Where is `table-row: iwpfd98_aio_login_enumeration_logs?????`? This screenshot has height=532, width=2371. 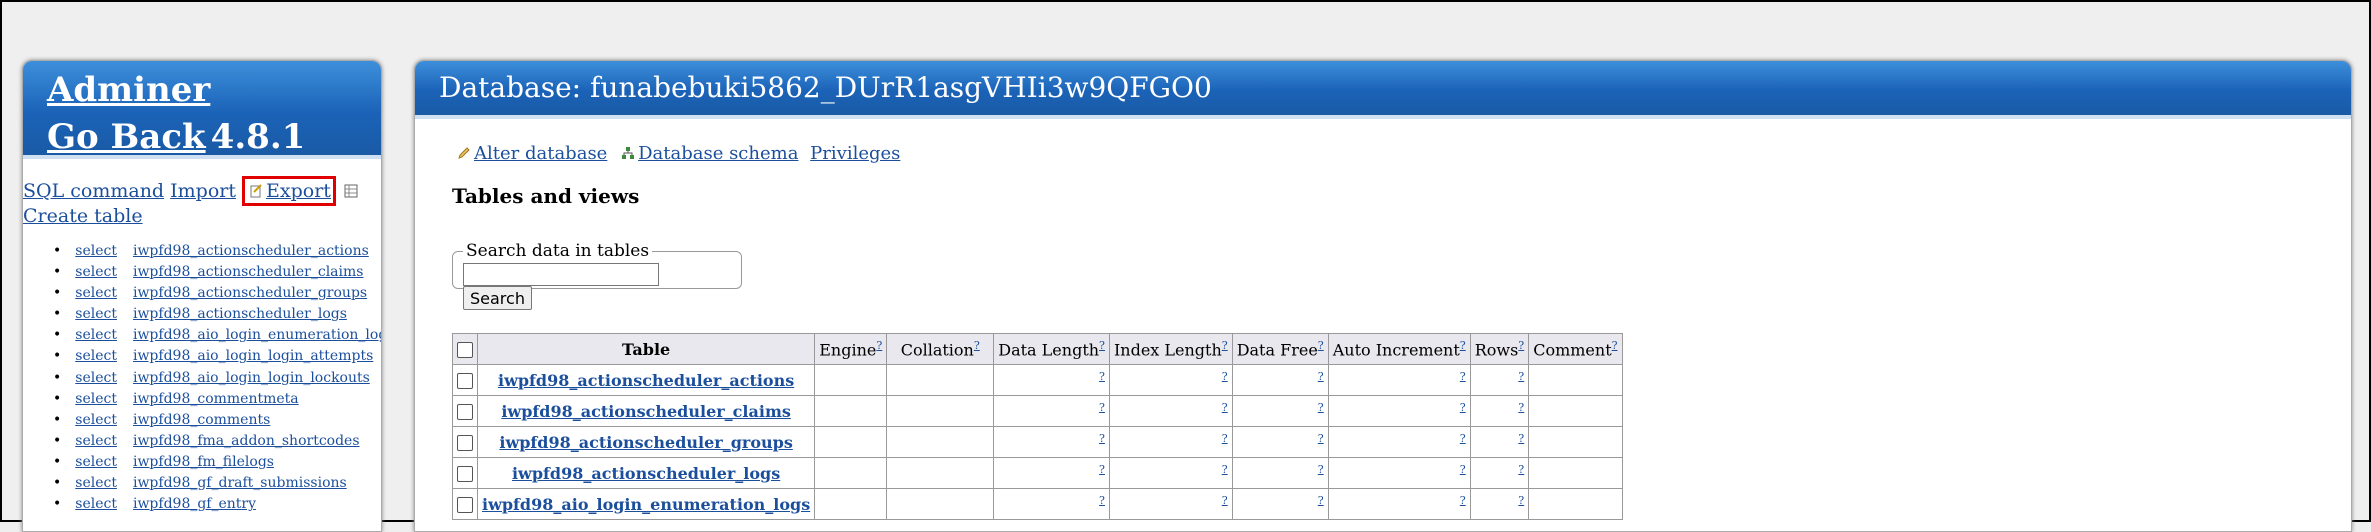
table-row: iwpfd98_aio_login_enumeration_logs????? is located at coordinates (1037, 504).